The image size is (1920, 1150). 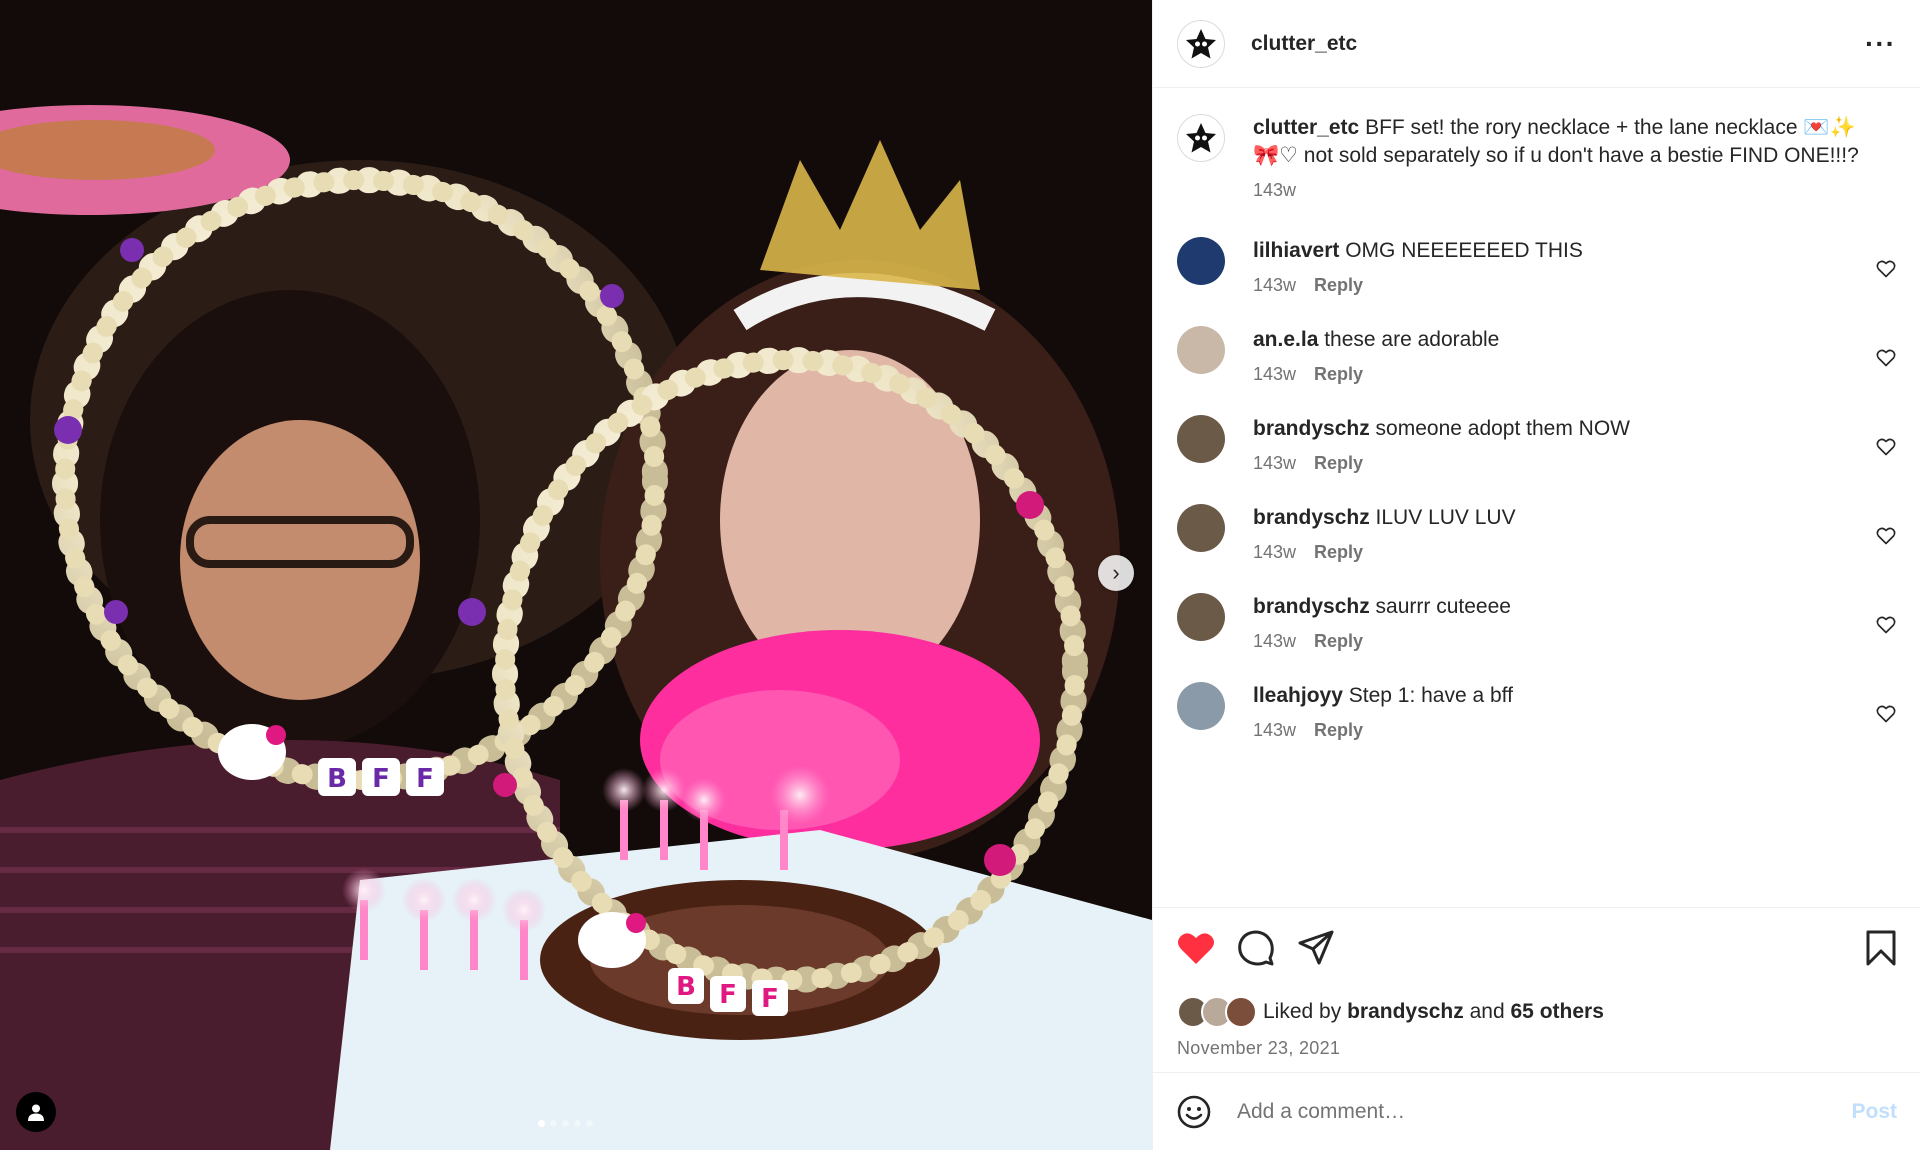 What do you see at coordinates (1412, 339) in the screenshot?
I see `comment-text: these are adorable` at bounding box center [1412, 339].